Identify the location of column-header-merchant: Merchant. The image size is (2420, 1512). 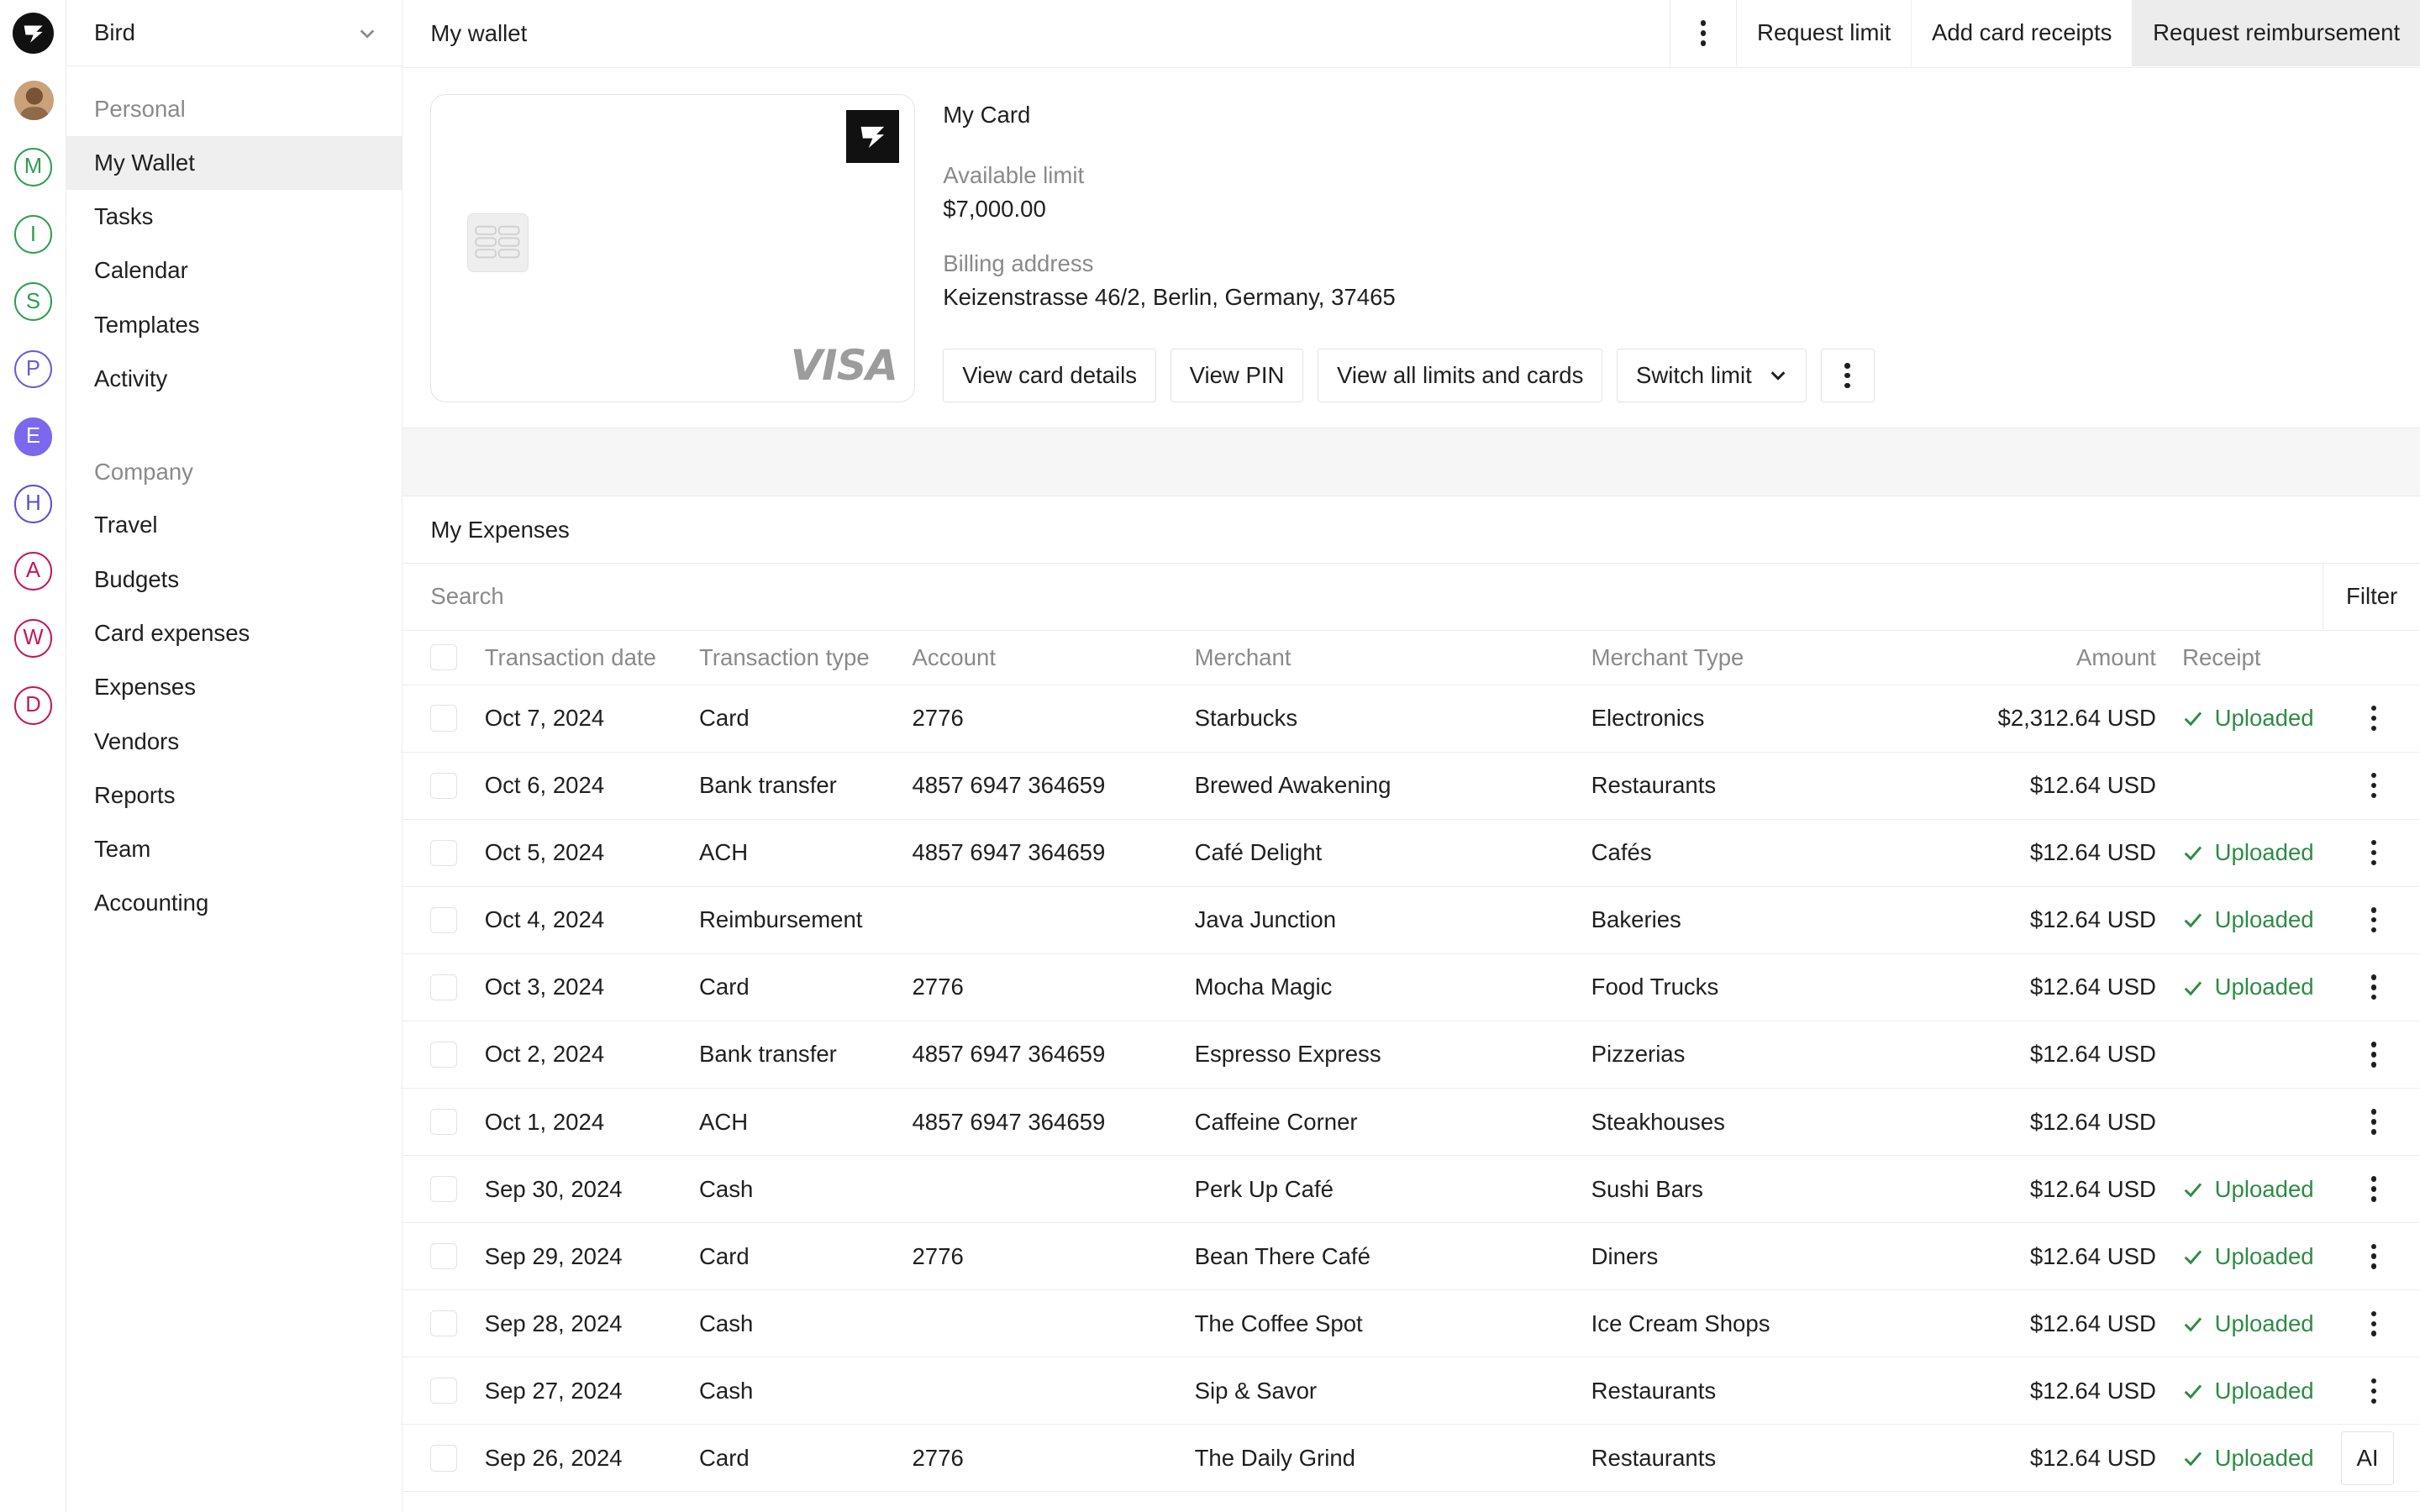
(1243, 657).